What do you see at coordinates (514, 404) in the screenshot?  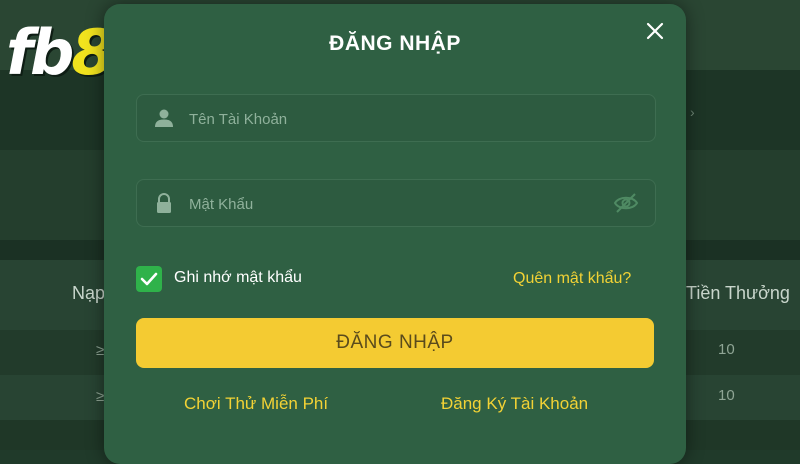 I see `register-link: Đăng Ký Tài Khoản` at bounding box center [514, 404].